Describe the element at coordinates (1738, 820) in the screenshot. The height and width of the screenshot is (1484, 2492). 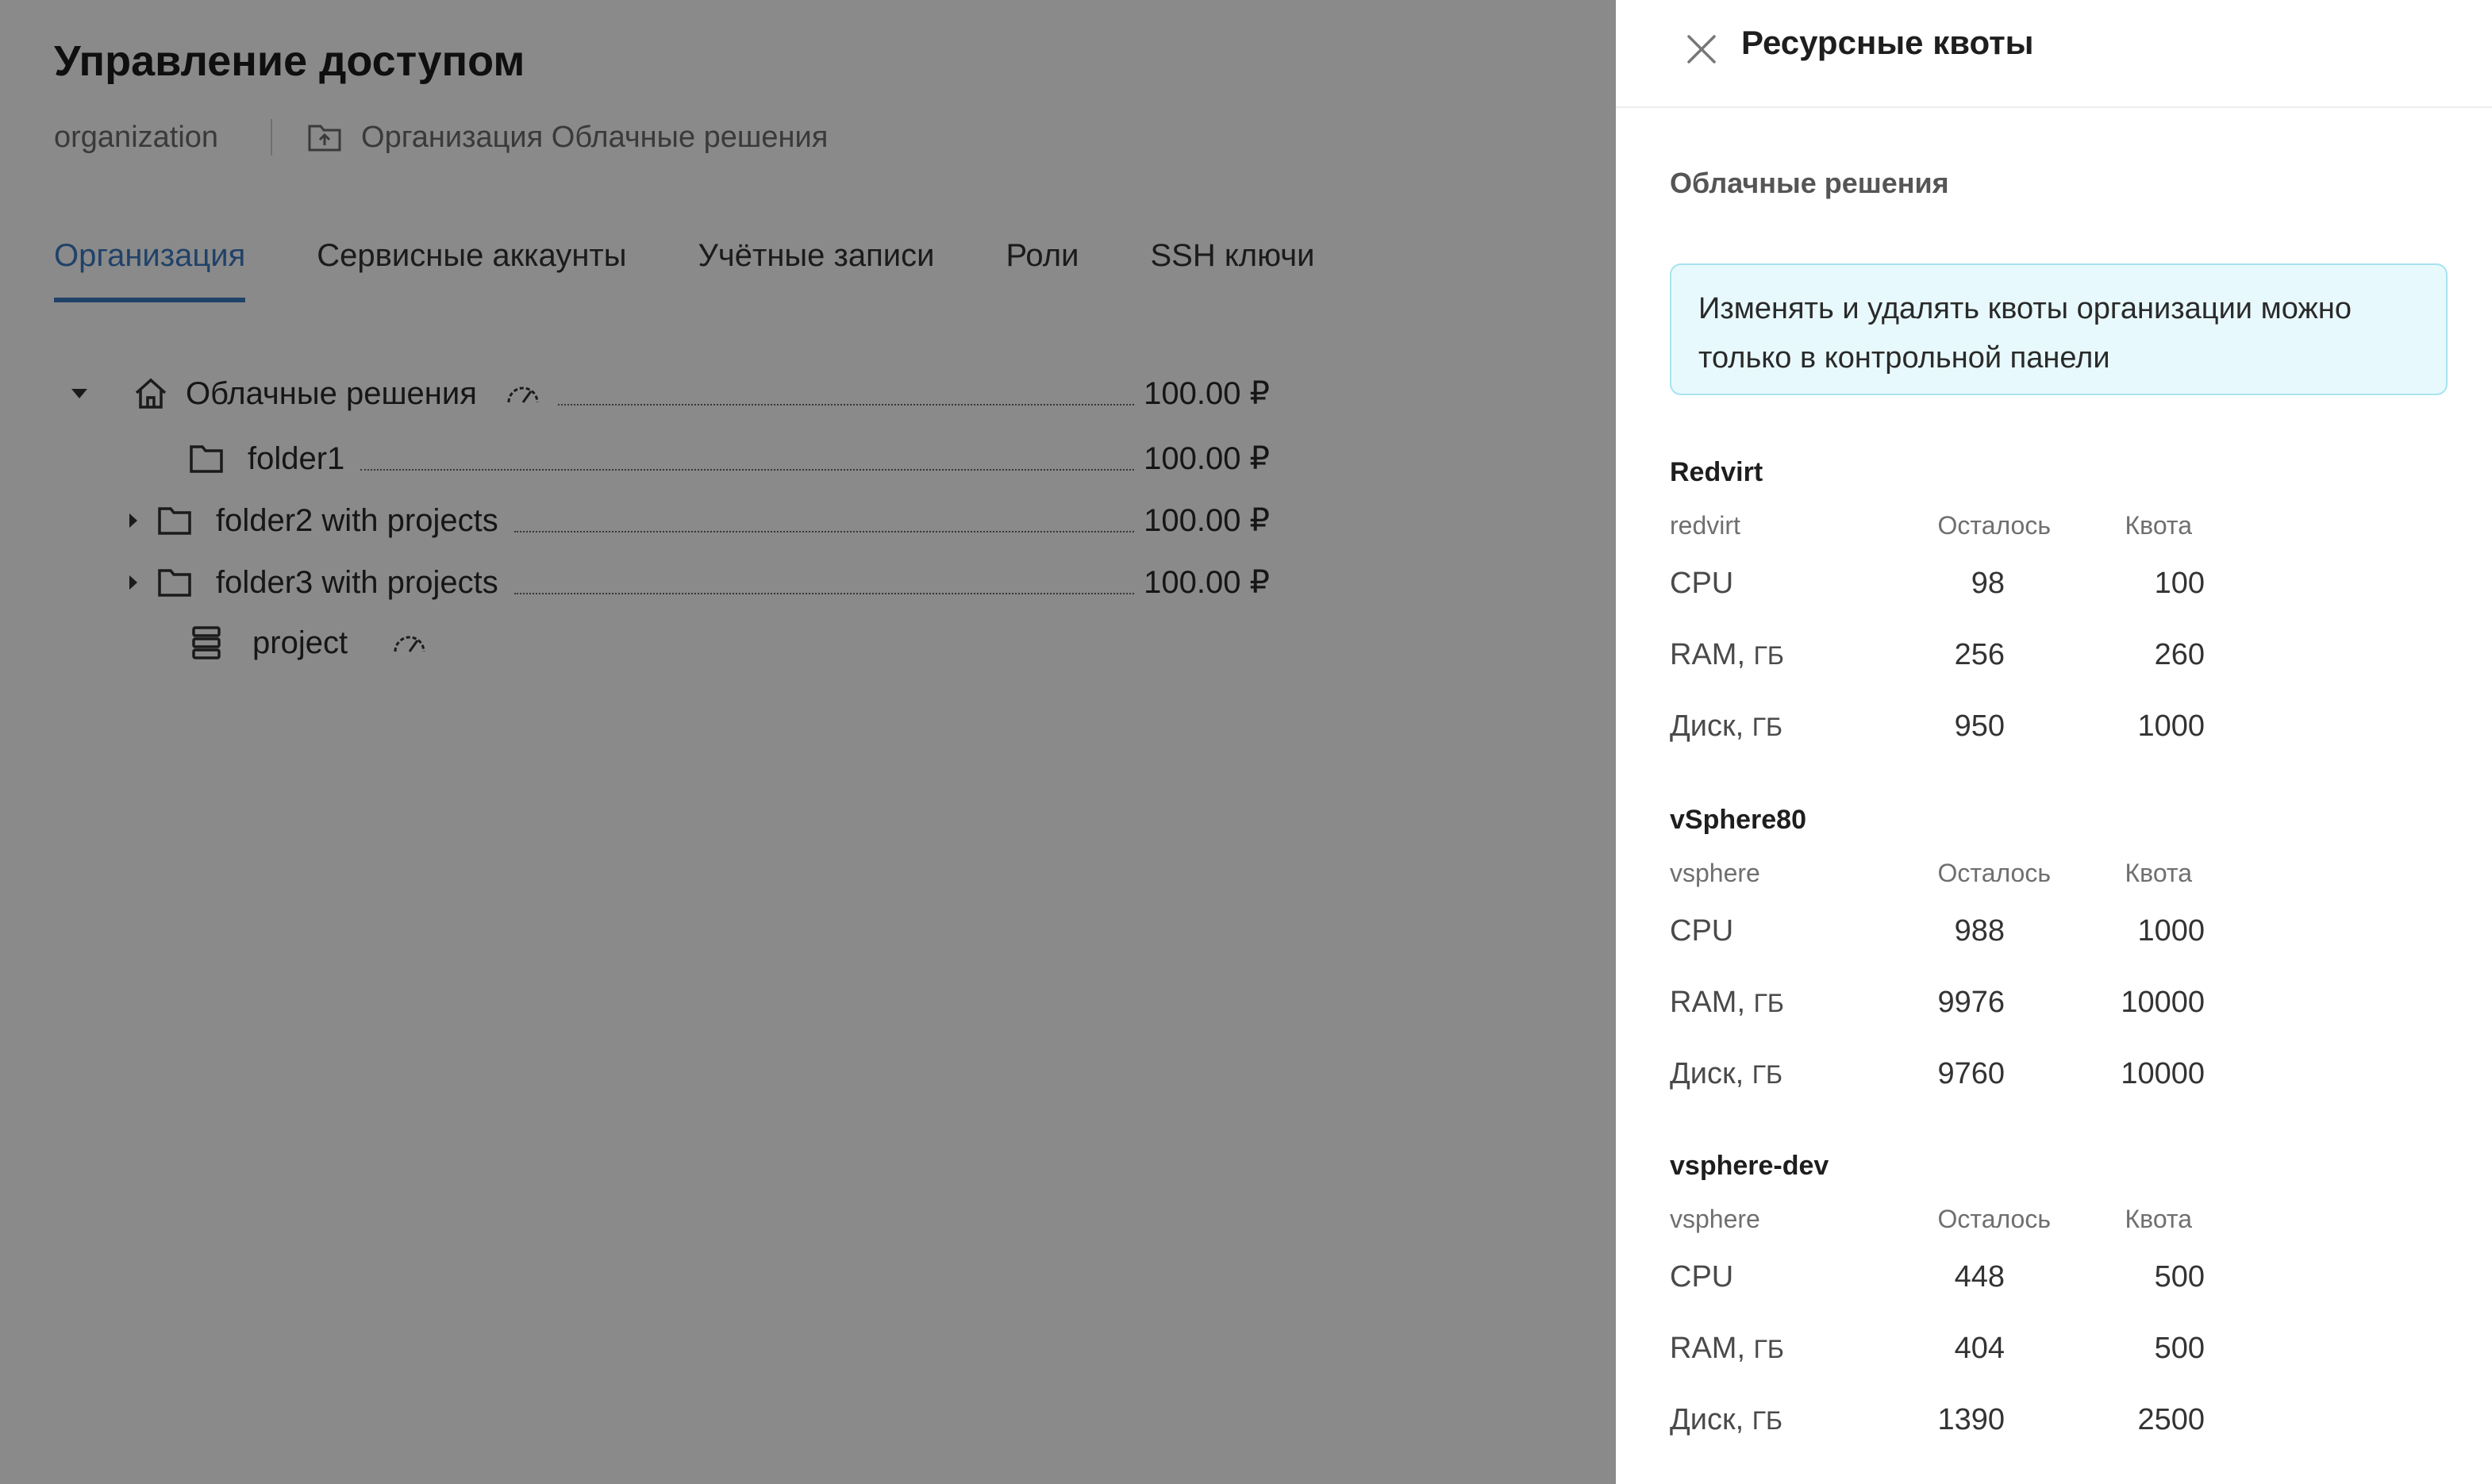
I see `quota-group-name: vSphere80` at that location.